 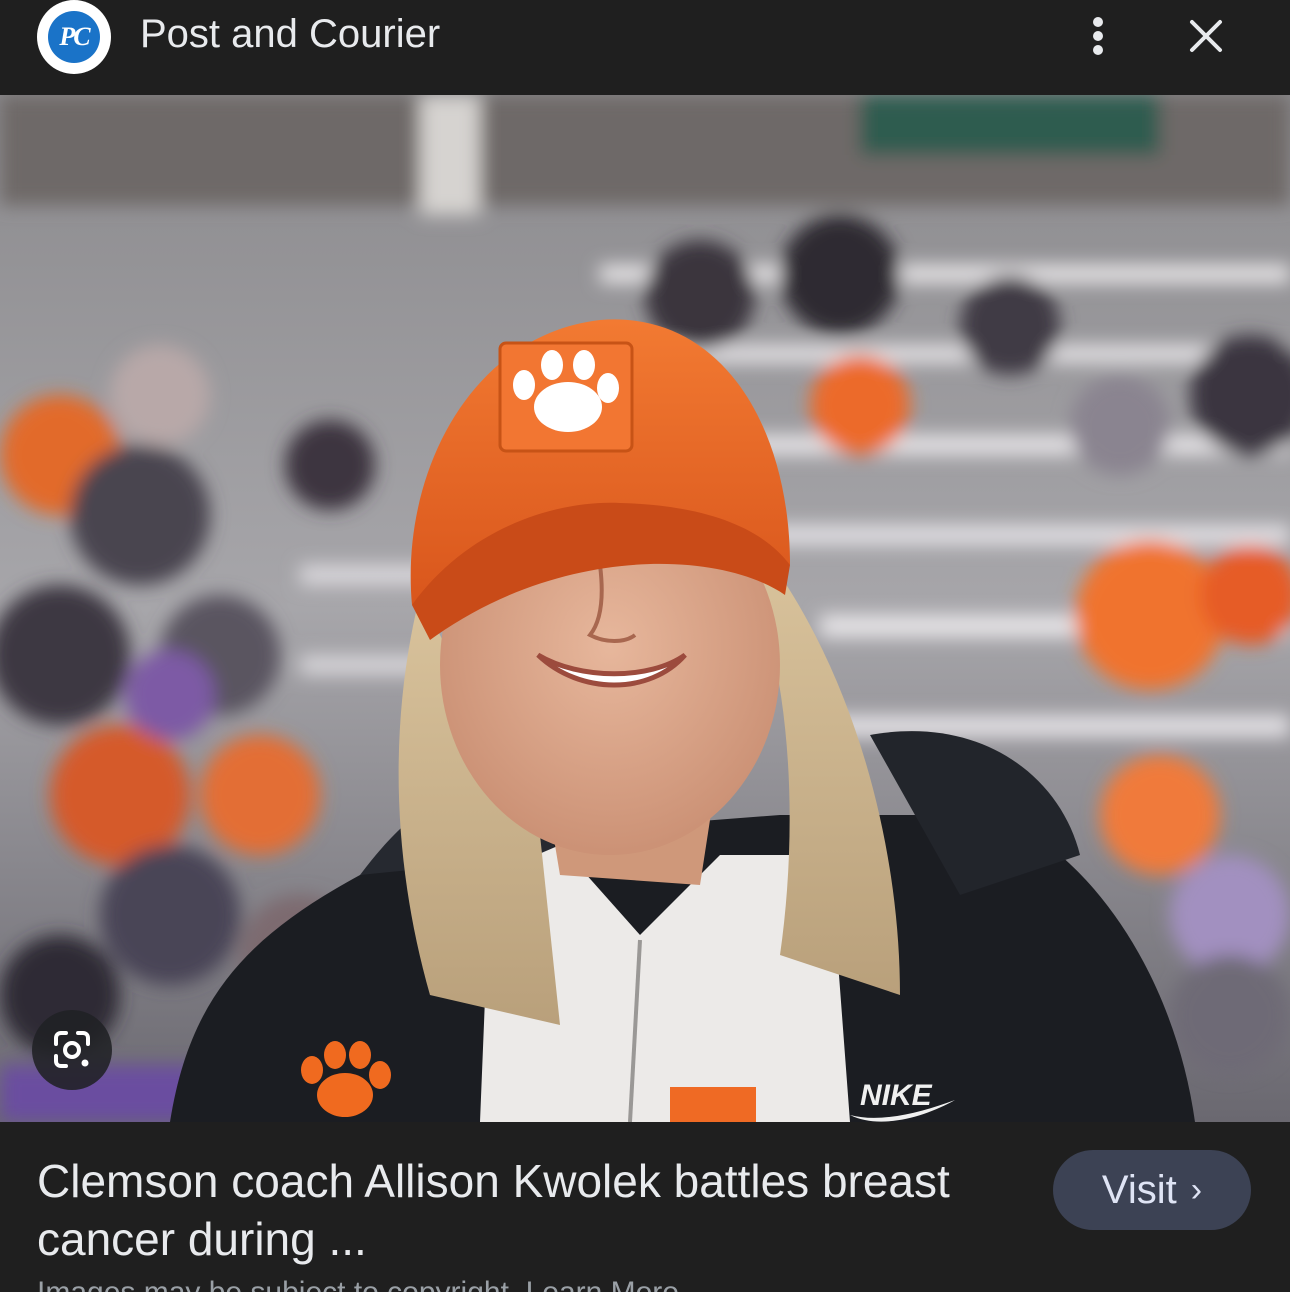 What do you see at coordinates (1196, 1189) in the screenshot?
I see `chevron-right-icon: ›` at bounding box center [1196, 1189].